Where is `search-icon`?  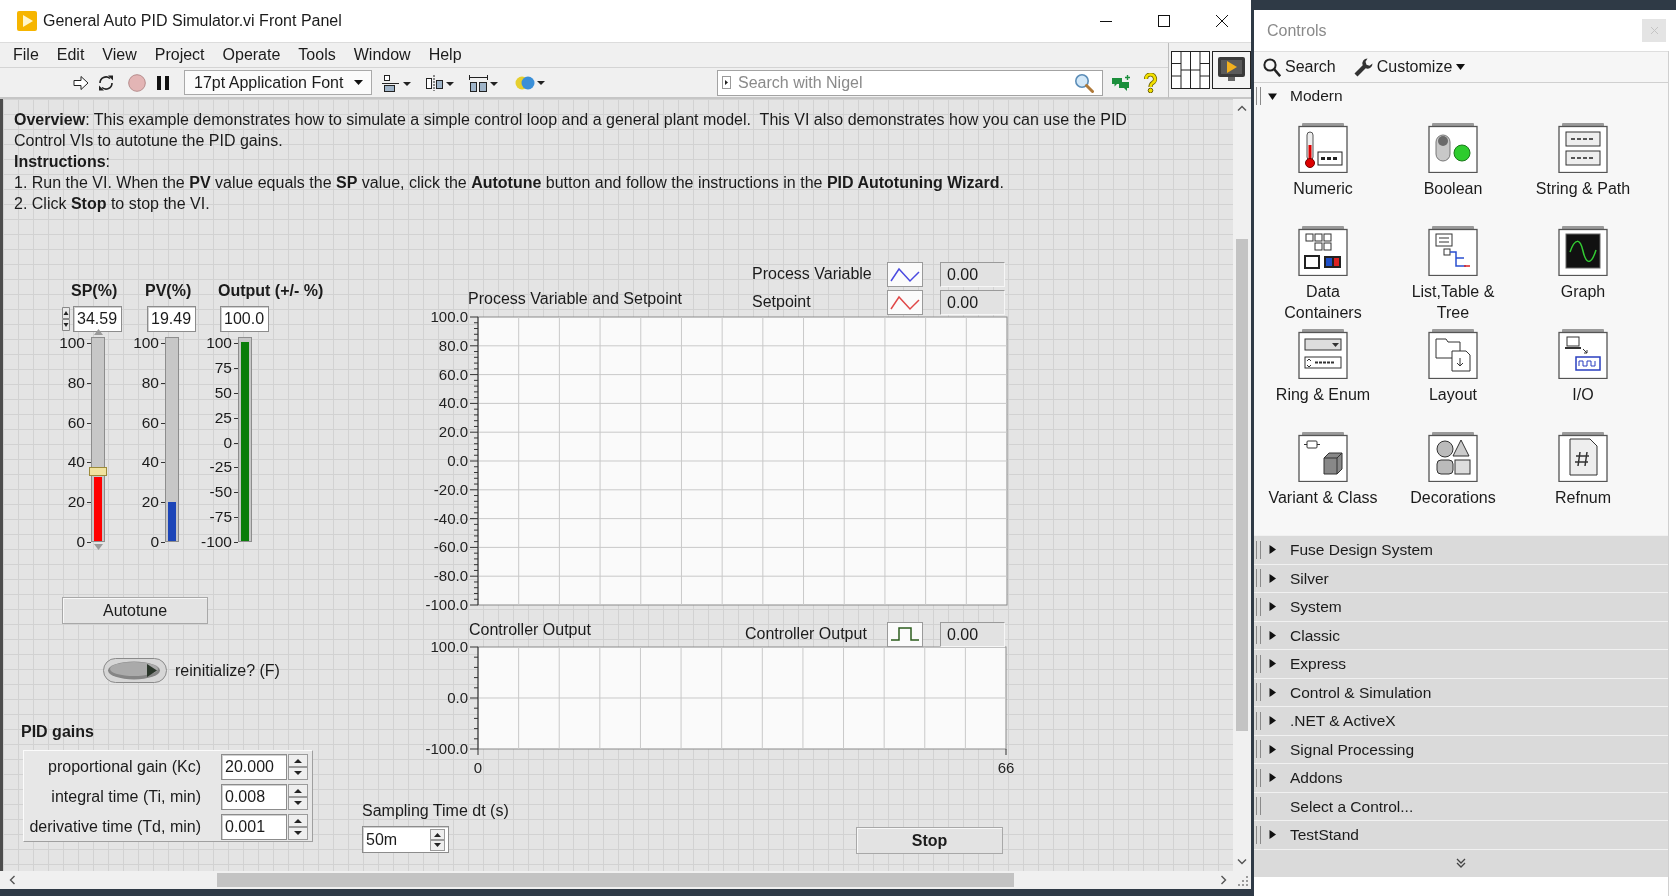 search-icon is located at coordinates (1084, 82).